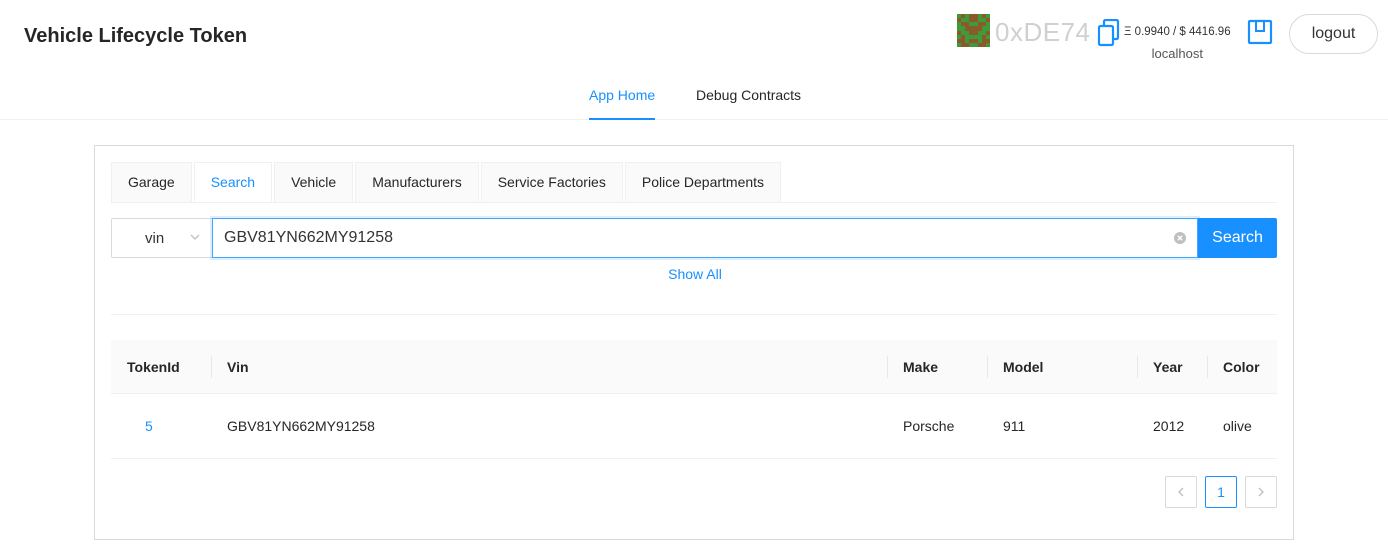 The height and width of the screenshot is (557, 1388). I want to click on chevron-down-icon, so click(195, 237).